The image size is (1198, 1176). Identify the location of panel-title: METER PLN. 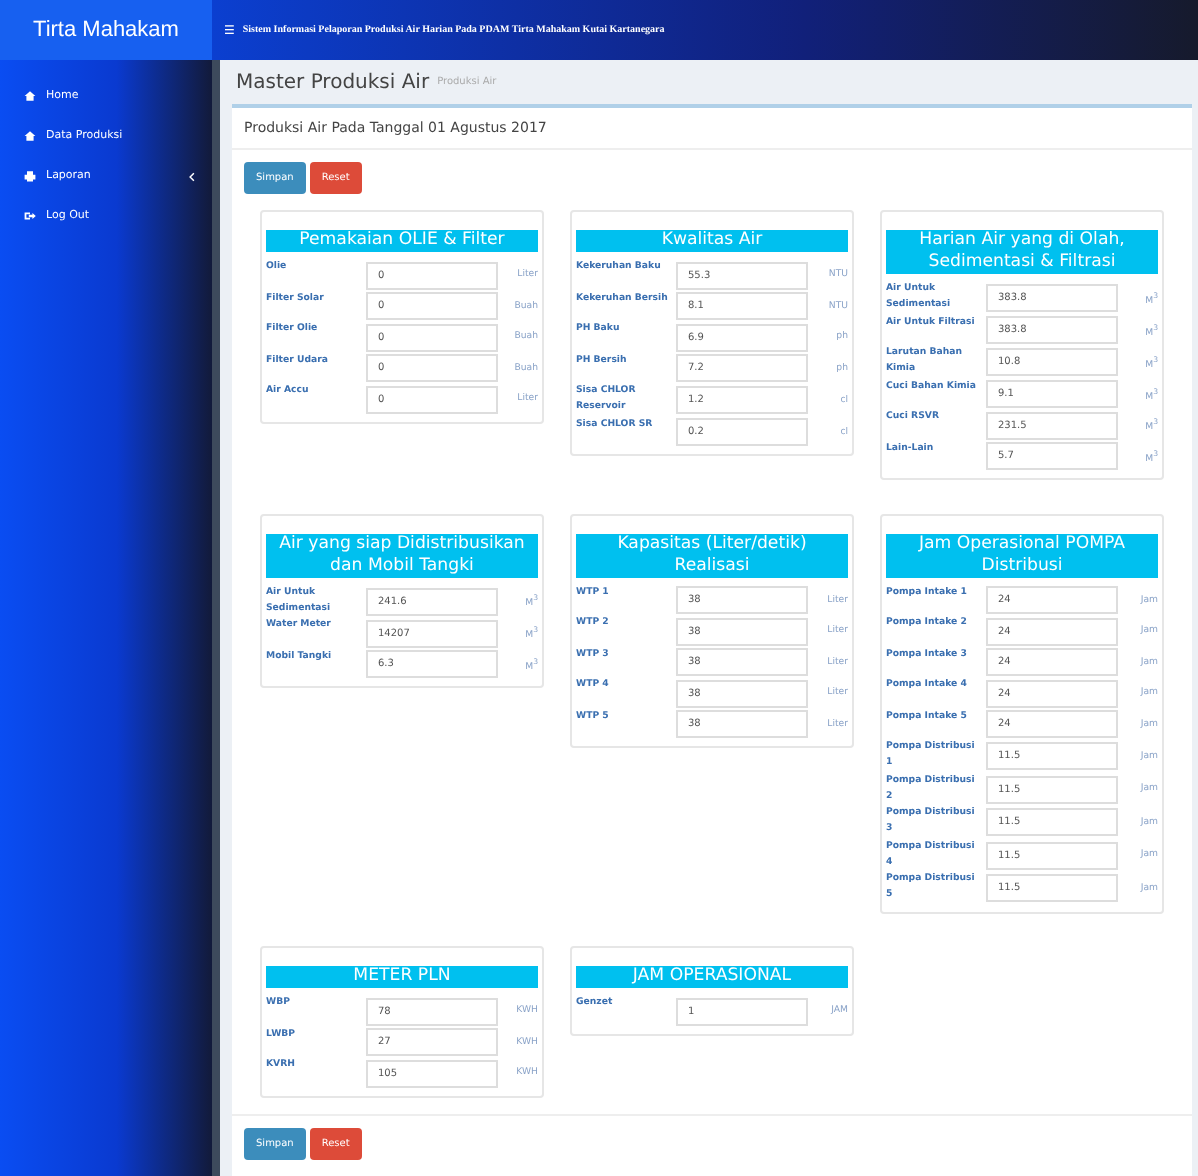
(402, 977).